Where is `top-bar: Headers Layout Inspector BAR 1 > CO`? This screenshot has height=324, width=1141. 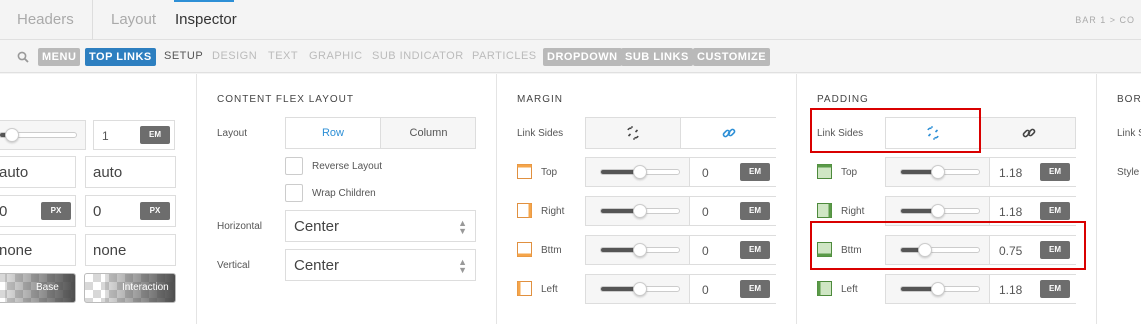 top-bar: Headers Layout Inspector BAR 1 > CO is located at coordinates (570, 20).